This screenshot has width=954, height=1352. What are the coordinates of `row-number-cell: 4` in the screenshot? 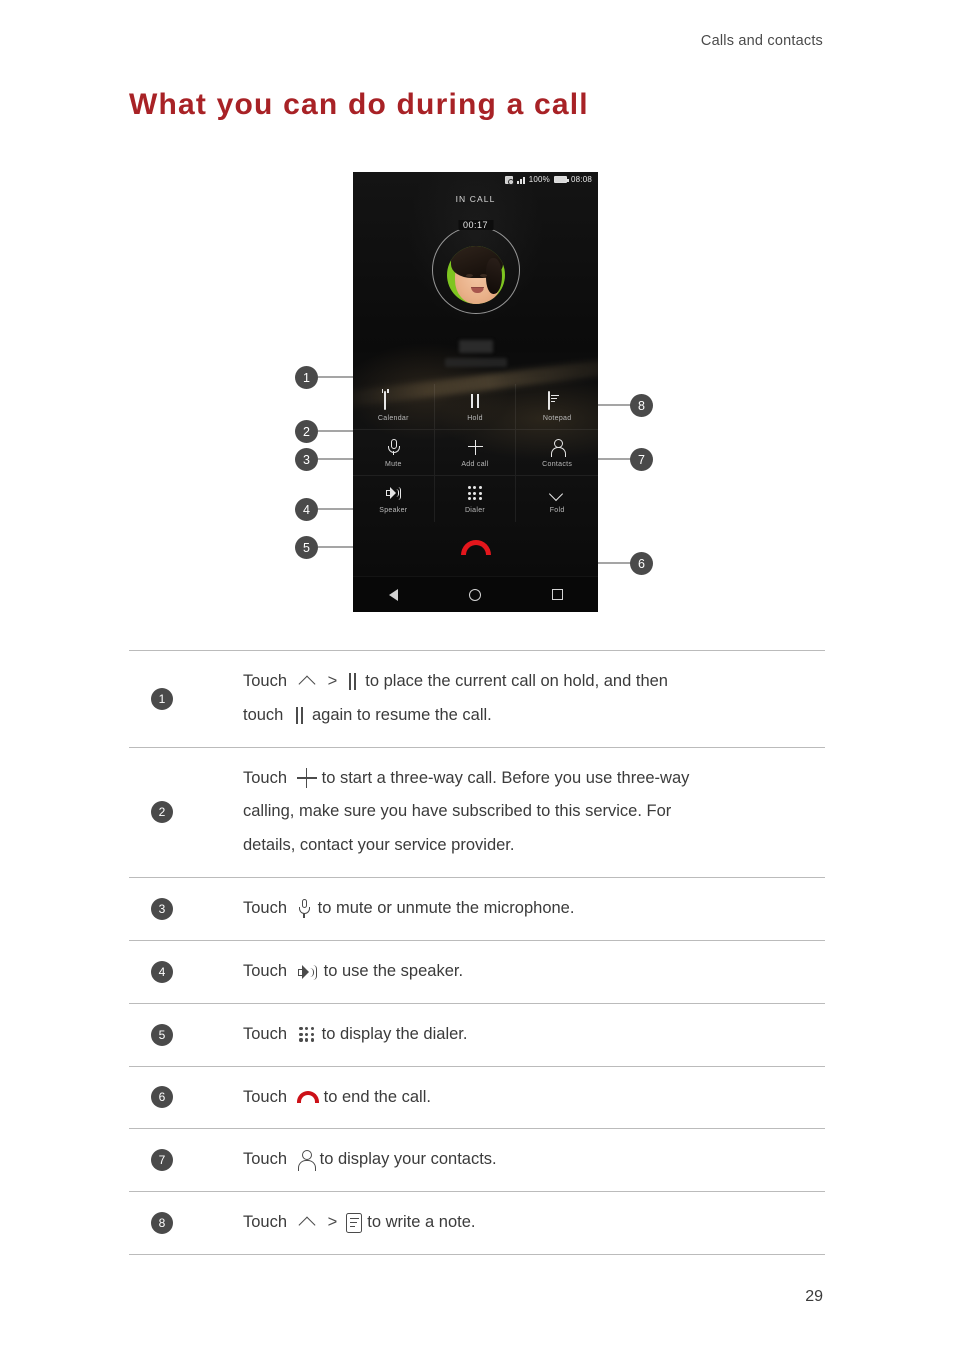 It's located at (162, 971).